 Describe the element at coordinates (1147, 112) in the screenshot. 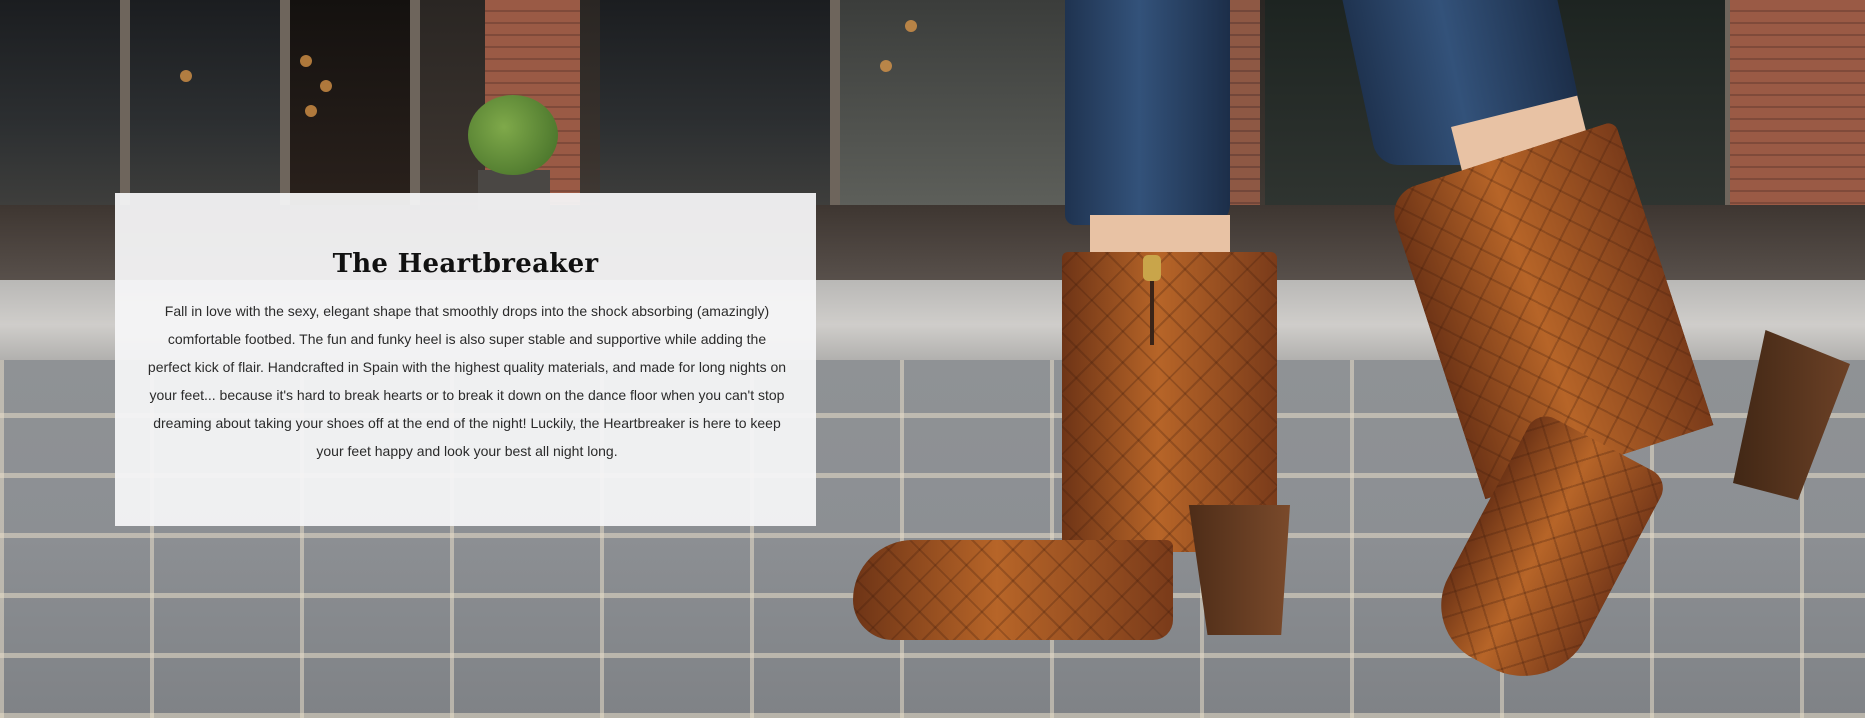

I see `jeans-left-leg` at that location.